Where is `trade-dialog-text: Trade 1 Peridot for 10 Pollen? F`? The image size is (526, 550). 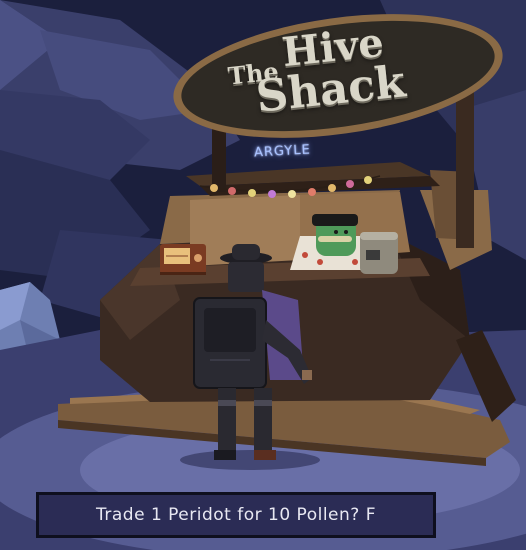
trade-dialog-text: Trade 1 Peridot for 10 Pollen? F is located at coordinates (236, 515).